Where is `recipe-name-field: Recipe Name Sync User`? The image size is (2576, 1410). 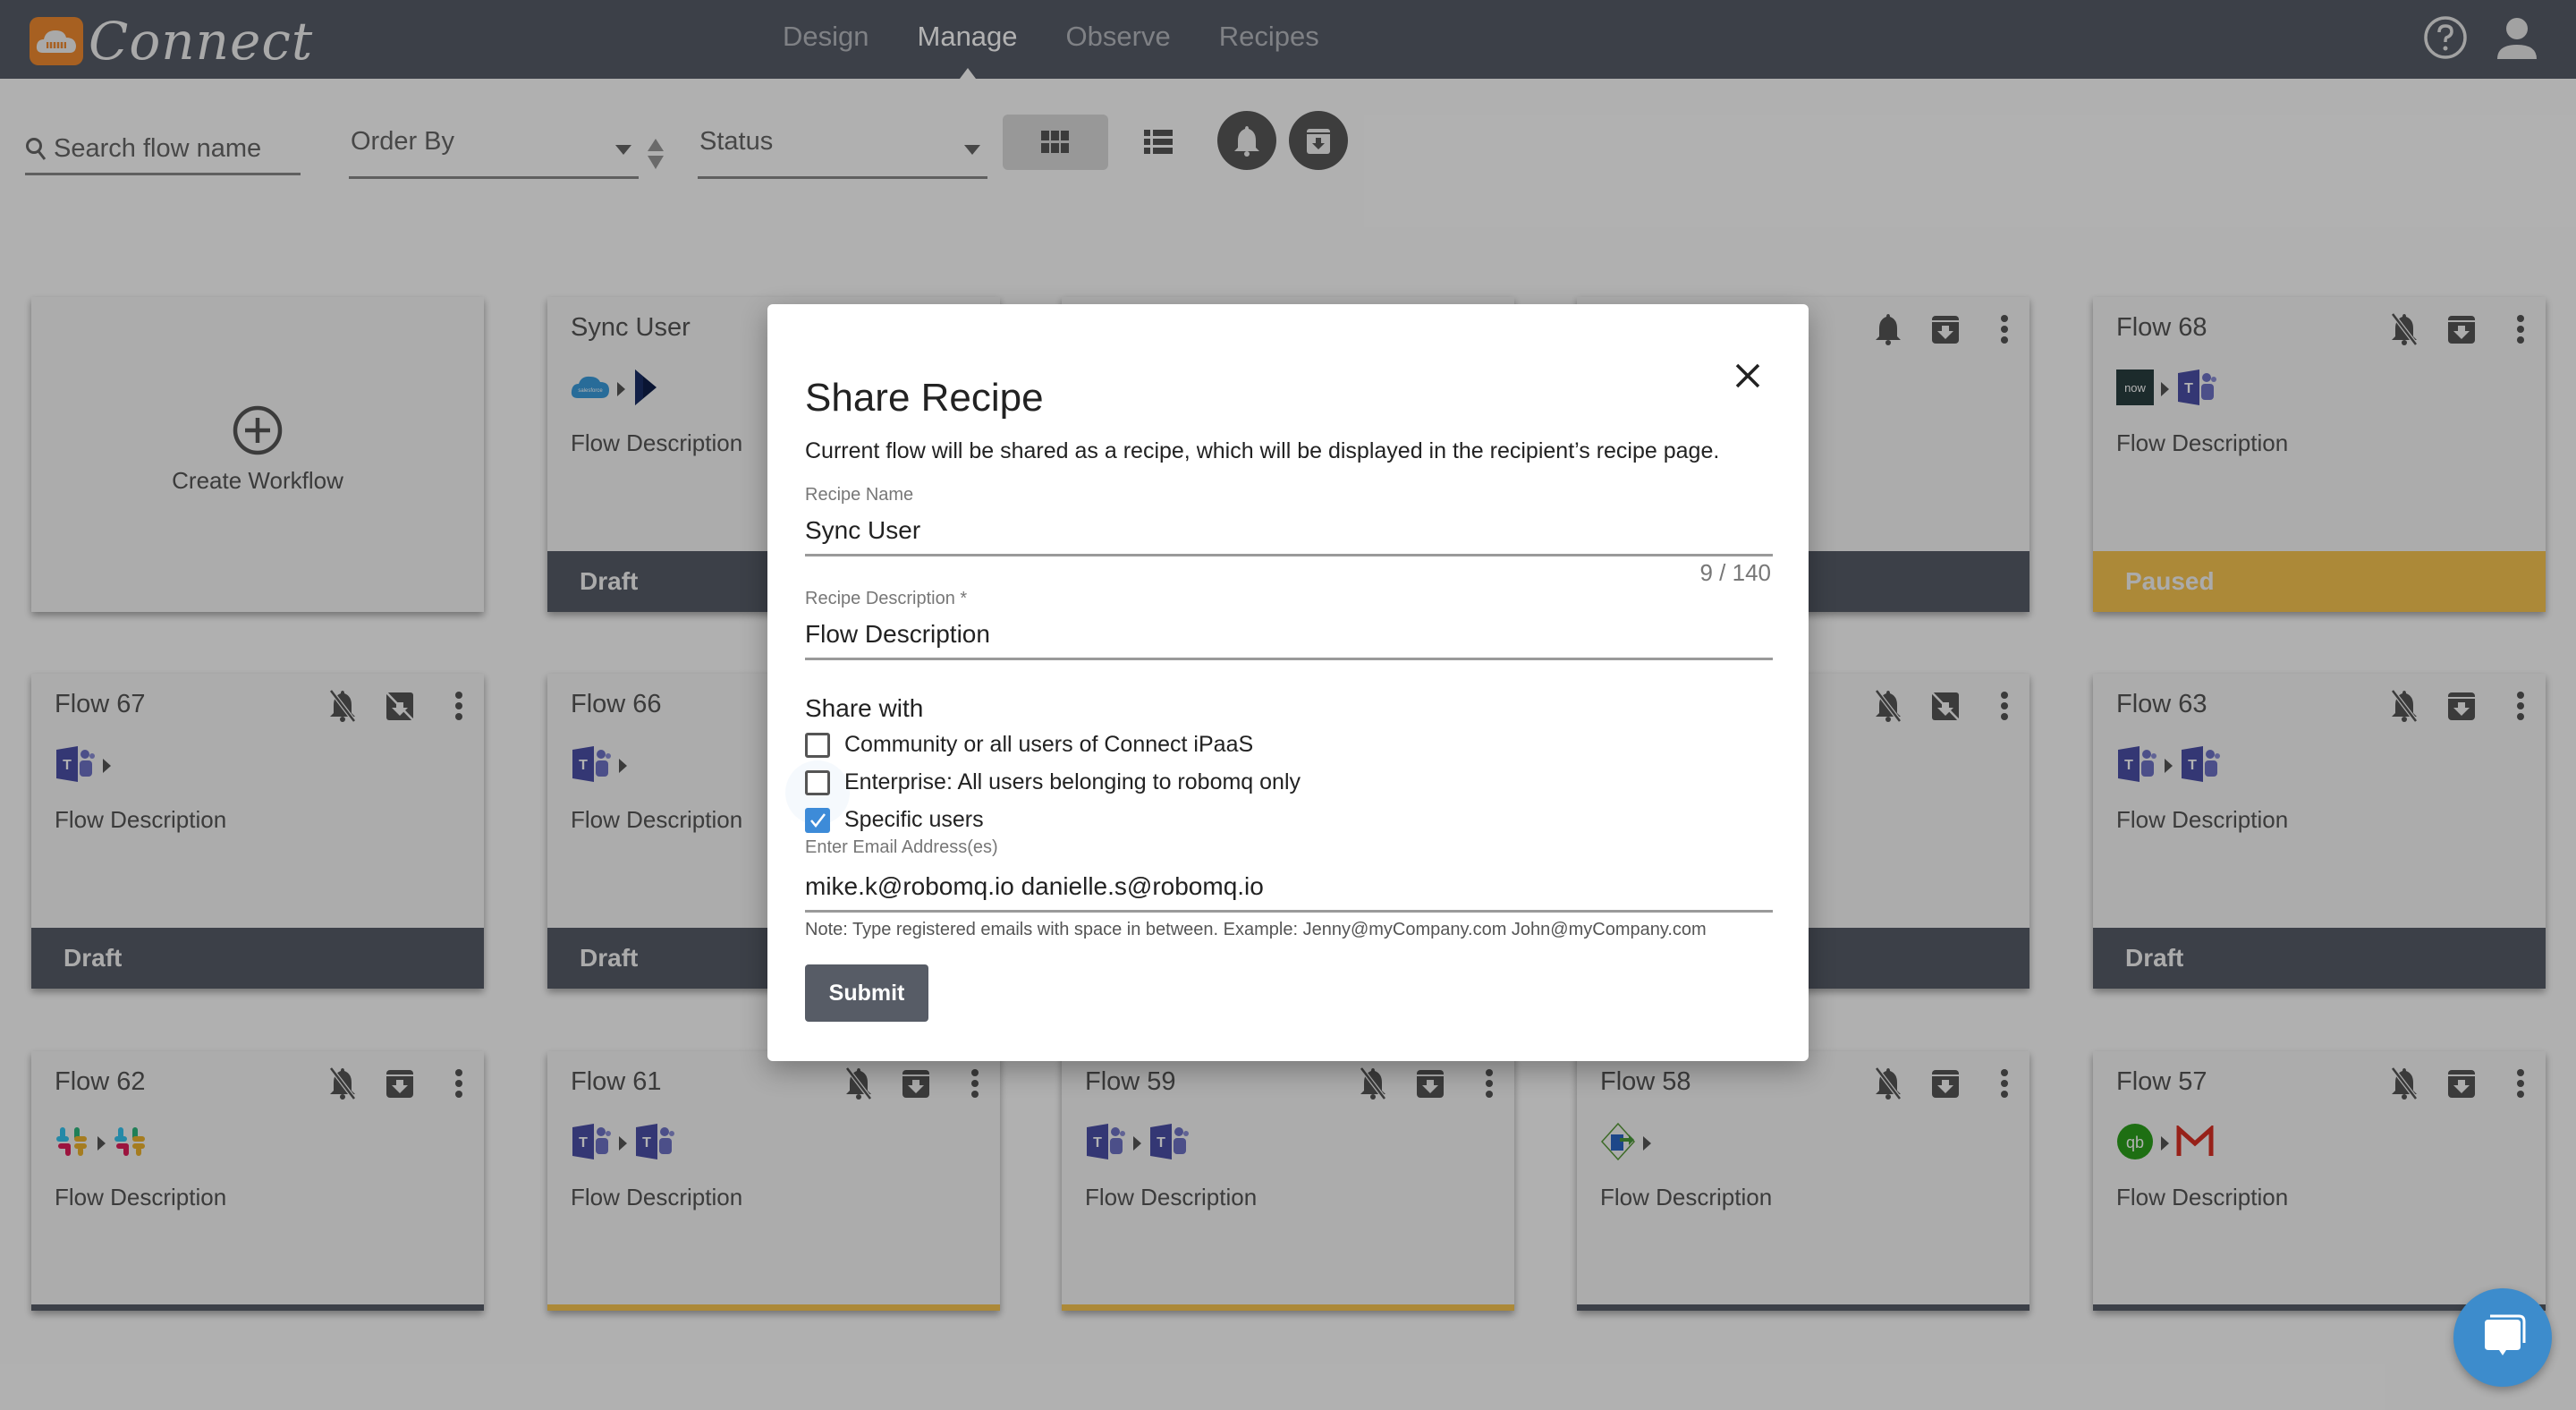
recipe-name-field: Recipe Name Sync User is located at coordinates (1289, 521).